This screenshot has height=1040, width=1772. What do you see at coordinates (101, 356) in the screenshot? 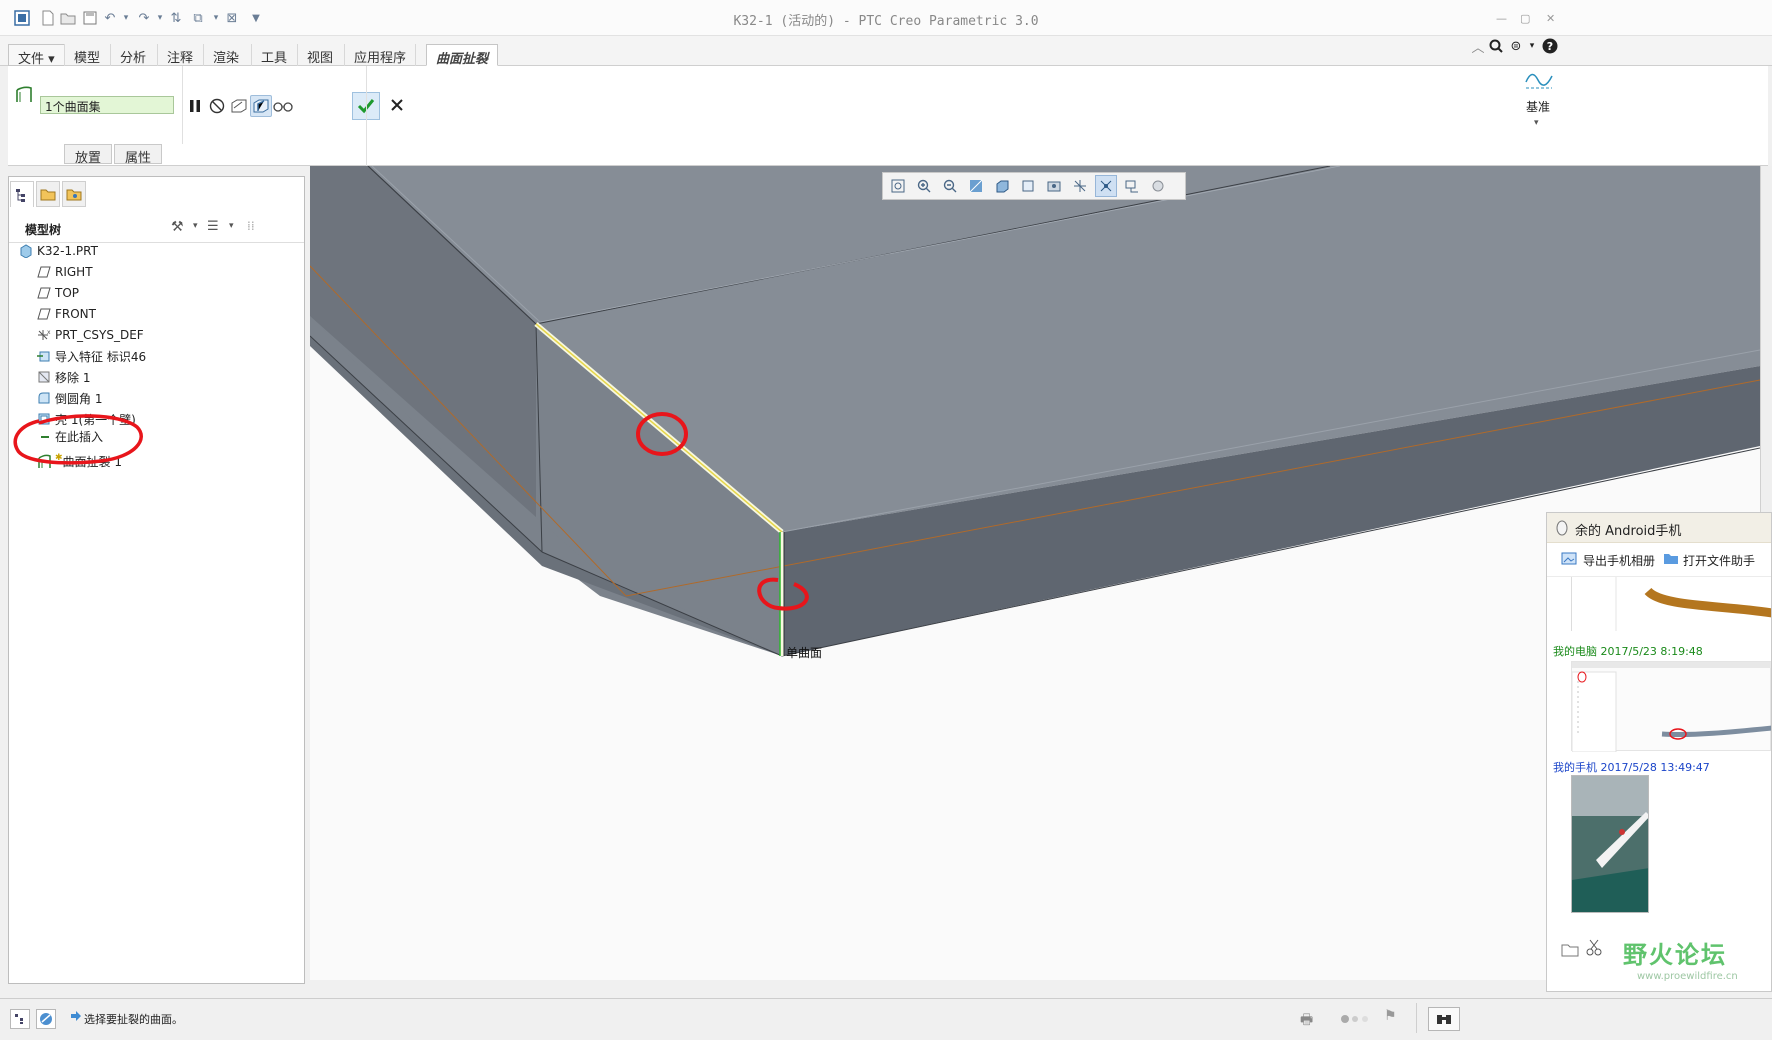
I see `tree-item-label: 导入特征 标识46` at bounding box center [101, 356].